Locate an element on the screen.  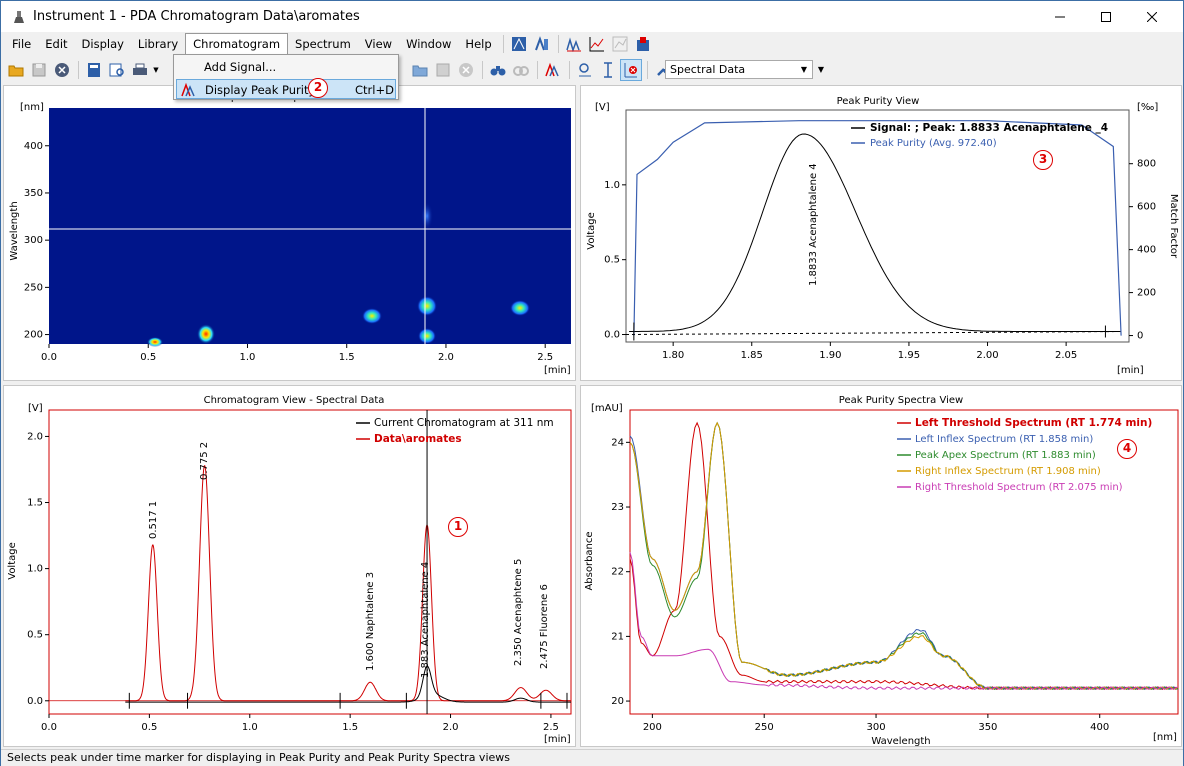
chromatogram-legend-data: Data\aromates is located at coordinates (418, 439).